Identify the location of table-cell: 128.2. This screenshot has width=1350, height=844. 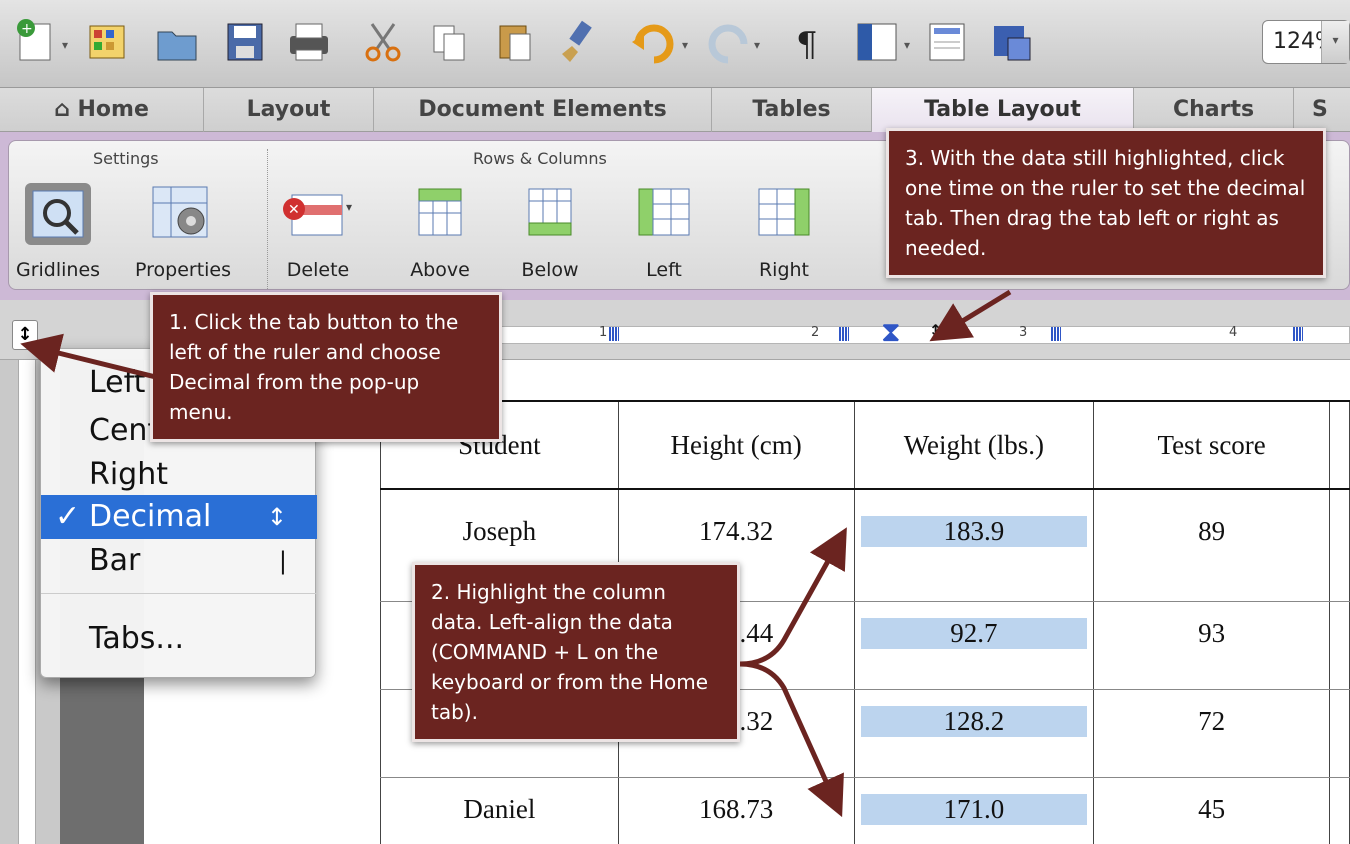
(974, 733).